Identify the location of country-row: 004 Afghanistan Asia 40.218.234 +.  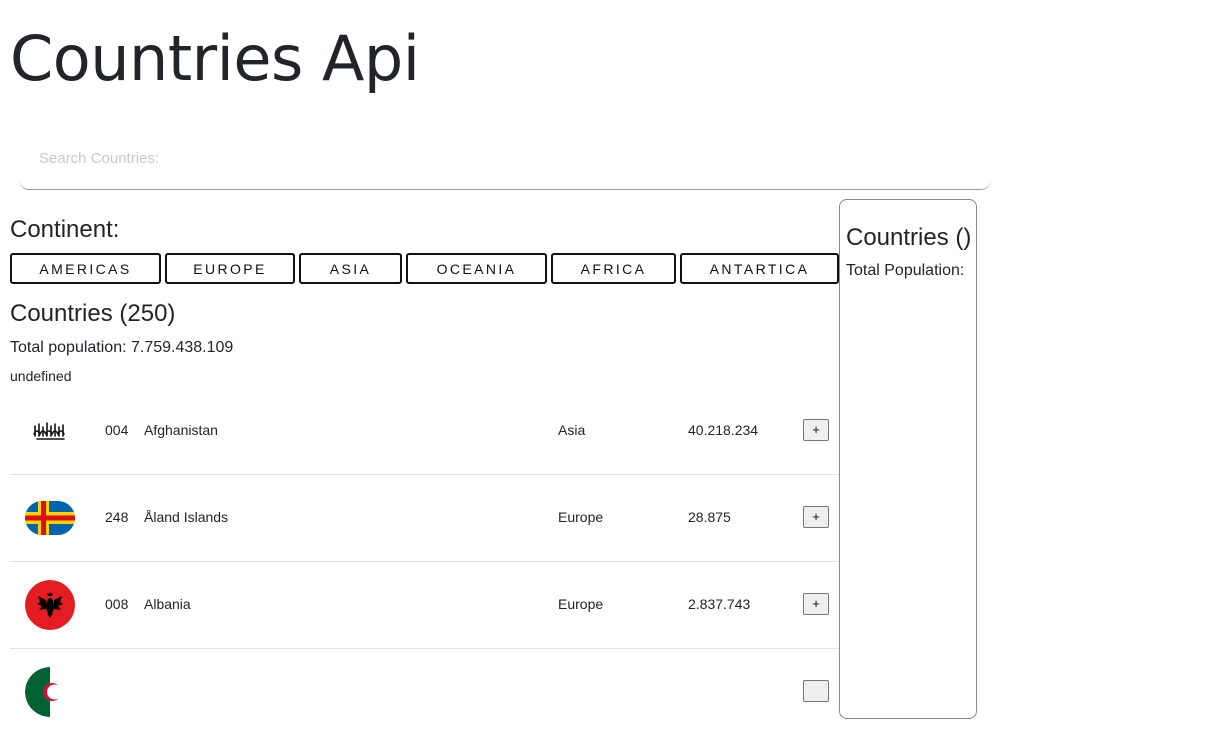
(424, 431).